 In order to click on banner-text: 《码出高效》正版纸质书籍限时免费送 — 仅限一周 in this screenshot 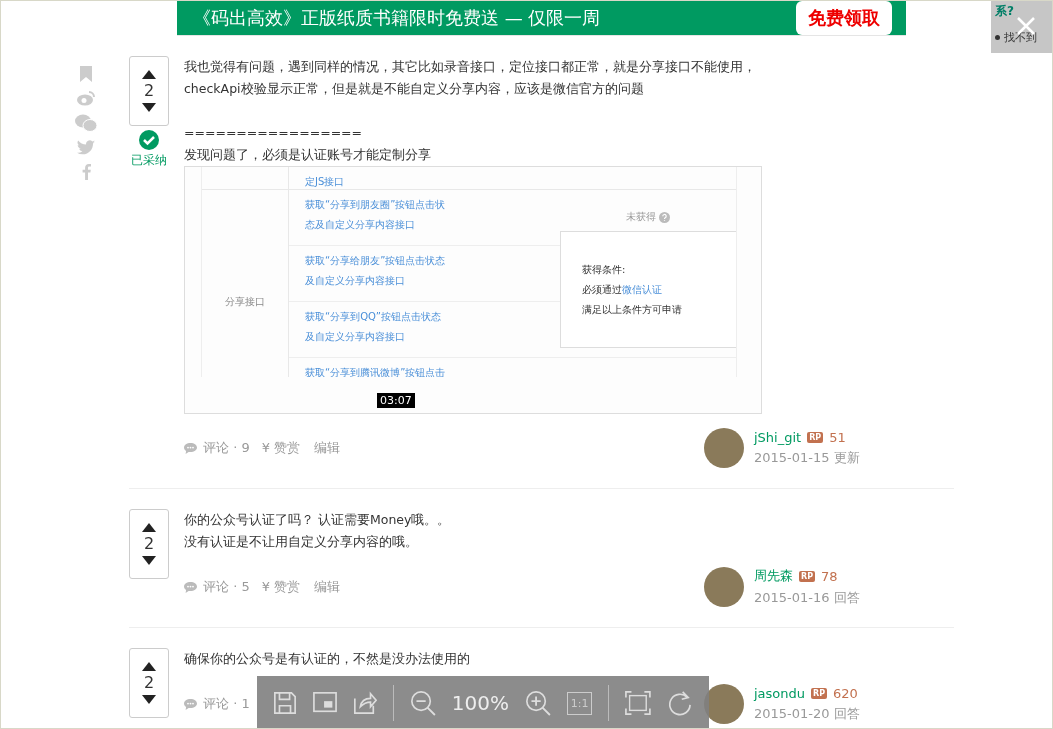, I will do `click(397, 18)`.